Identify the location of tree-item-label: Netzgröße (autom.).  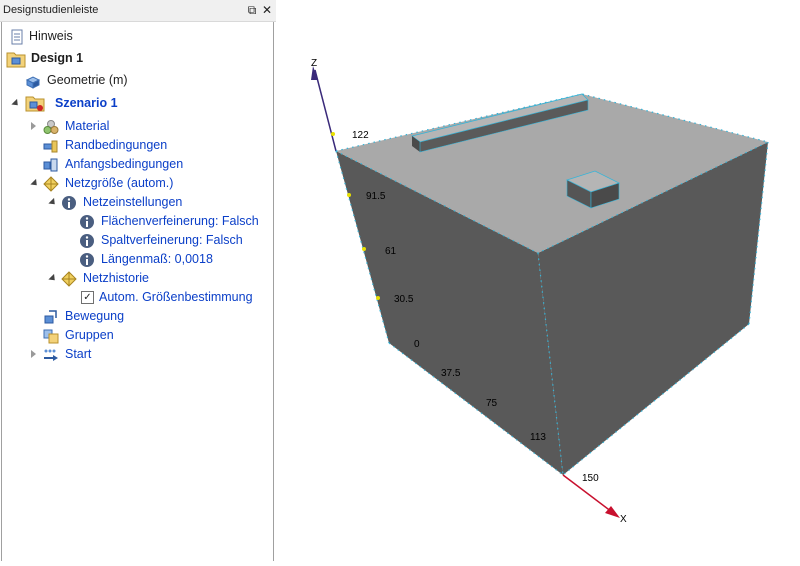
(119, 183).